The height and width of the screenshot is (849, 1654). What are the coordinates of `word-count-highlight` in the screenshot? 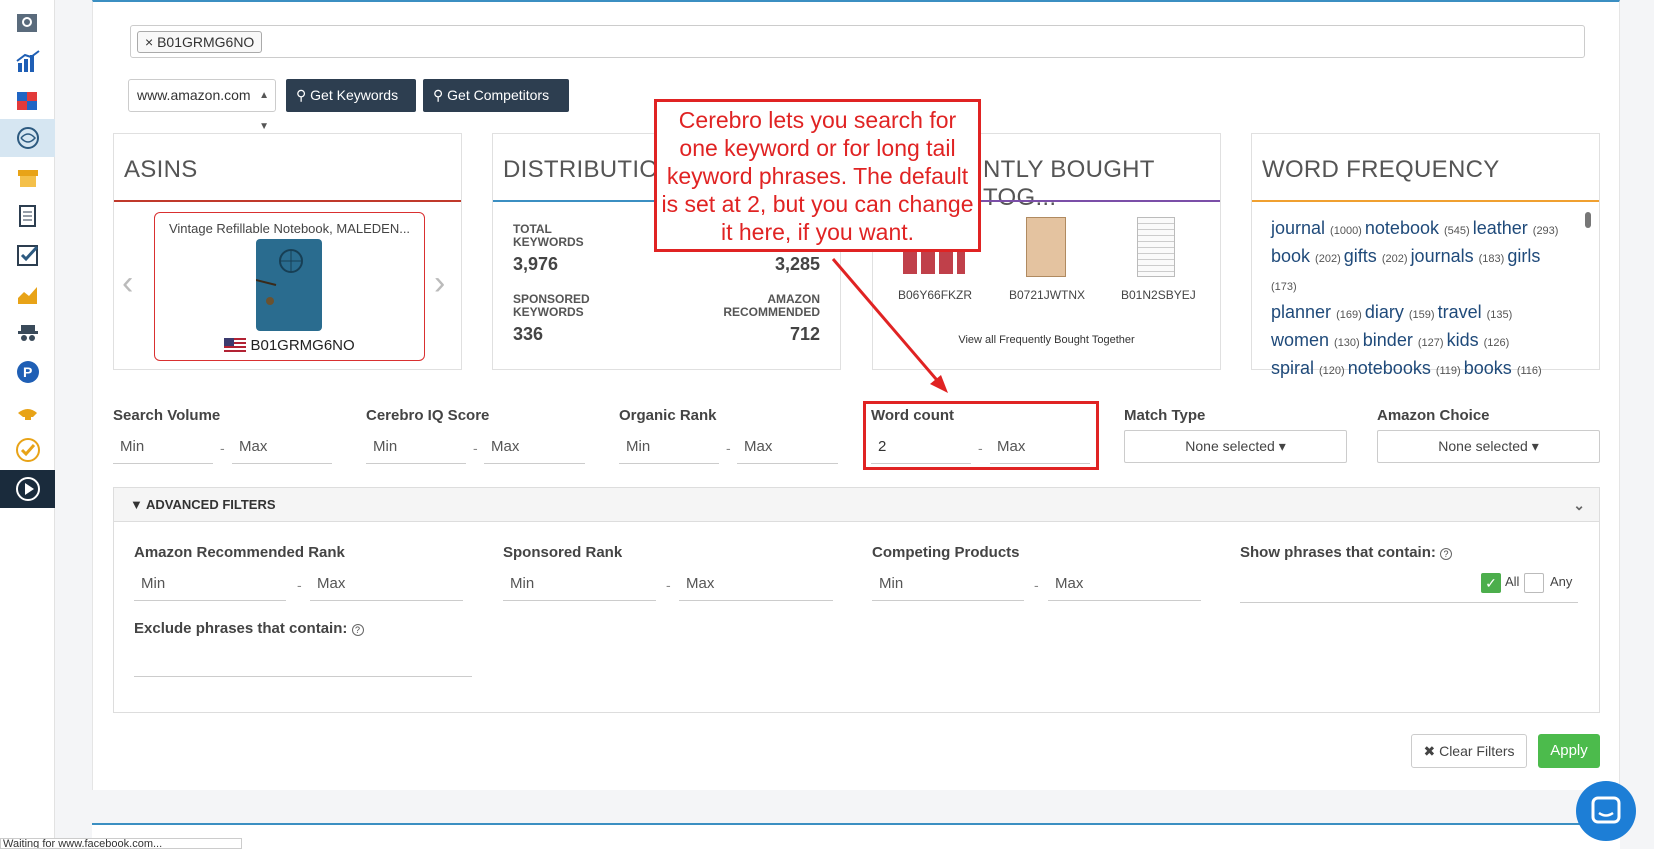 It's located at (981, 435).